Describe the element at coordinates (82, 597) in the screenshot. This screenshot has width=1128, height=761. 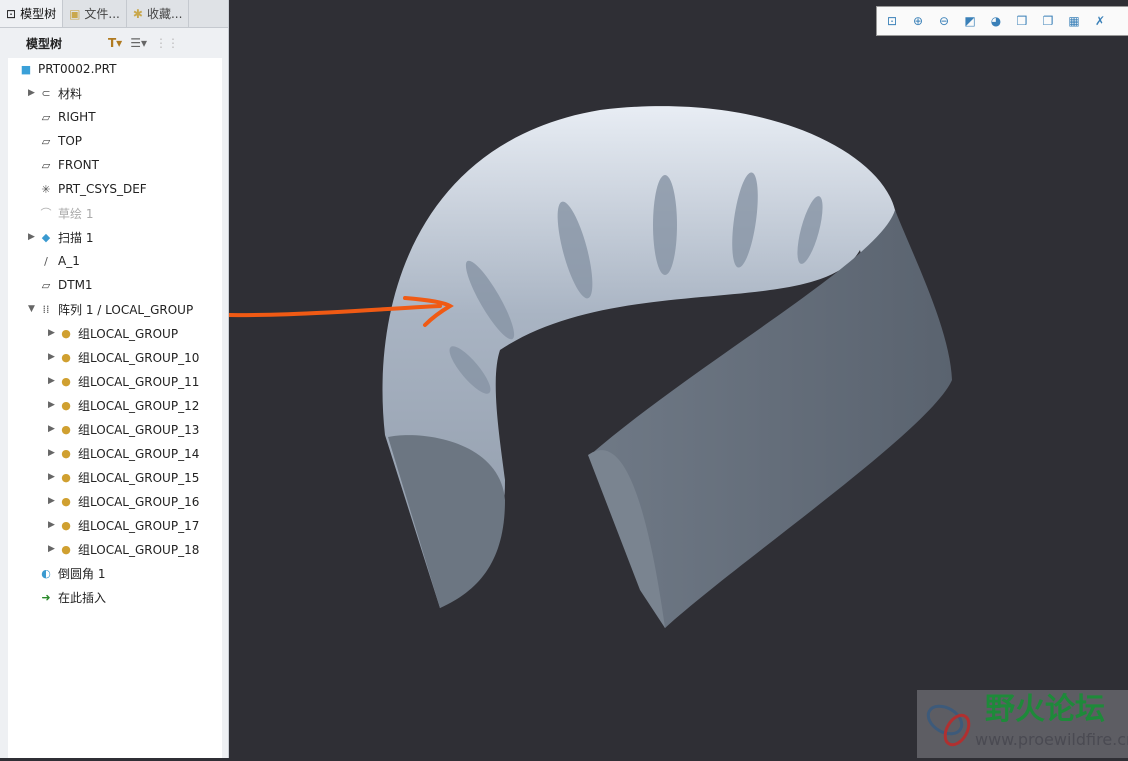
I see `tree-item-label: 在此插入` at that location.